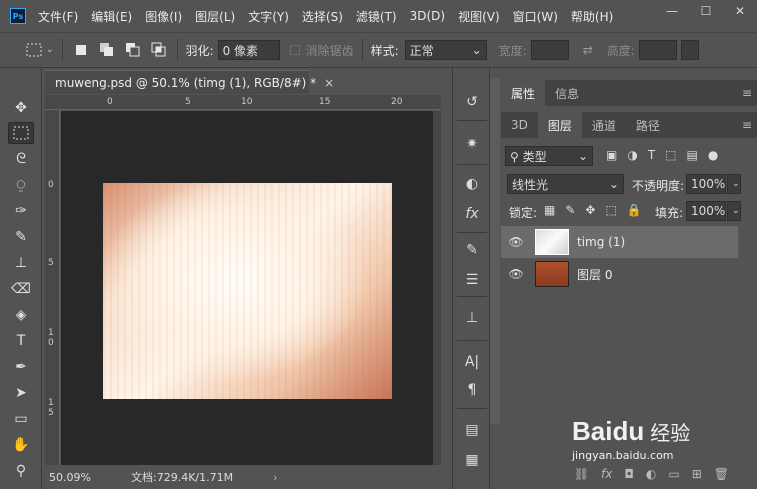 This screenshot has height=489, width=757. I want to click on clone-stamp-icon: ⊥, so click(21, 263).